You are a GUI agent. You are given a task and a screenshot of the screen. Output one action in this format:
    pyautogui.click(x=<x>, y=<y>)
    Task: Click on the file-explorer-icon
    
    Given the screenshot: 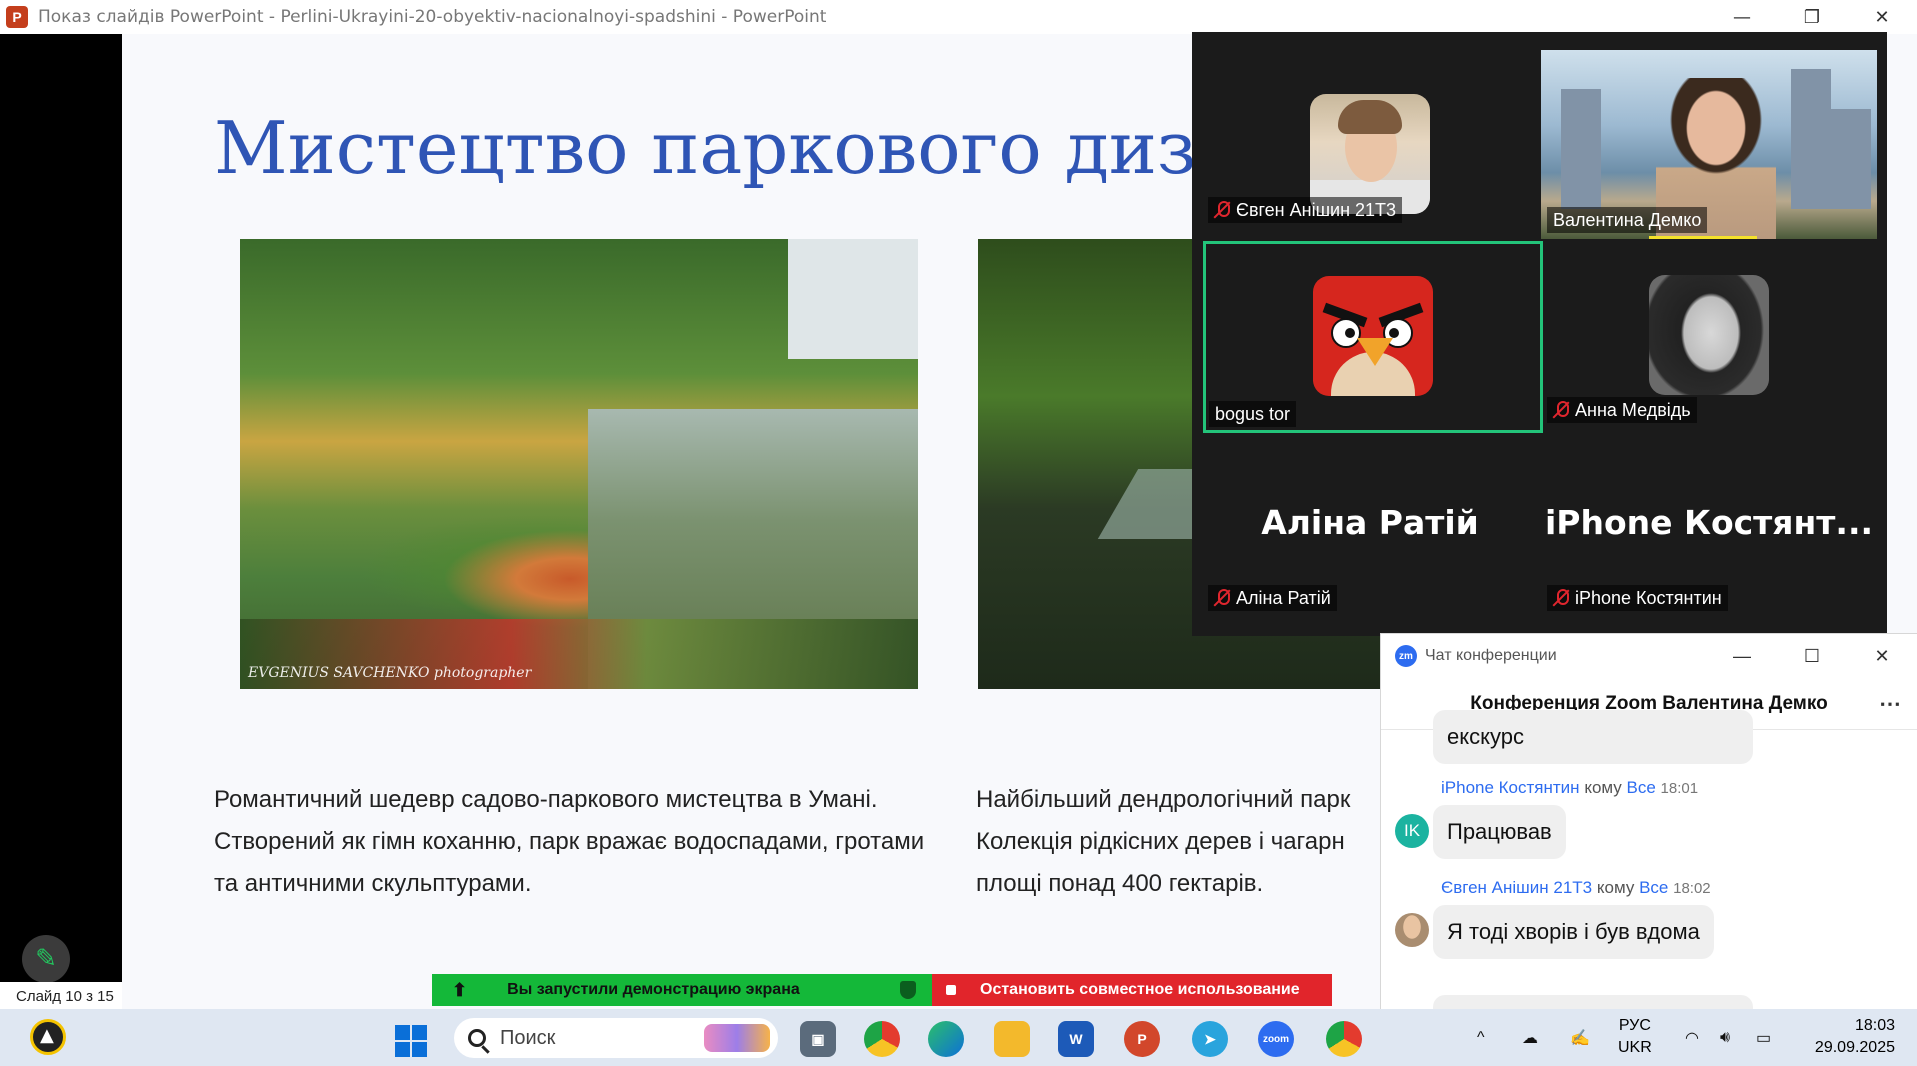 What is the action you would take?
    pyautogui.click(x=1012, y=1039)
    